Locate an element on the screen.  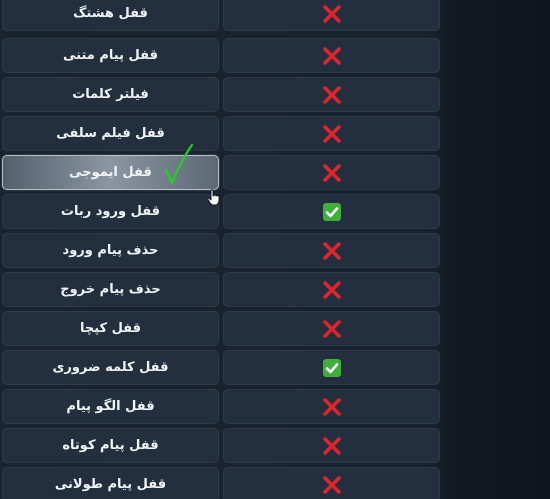
settings-row: قفل پیام متنی is located at coordinates (221, 55).